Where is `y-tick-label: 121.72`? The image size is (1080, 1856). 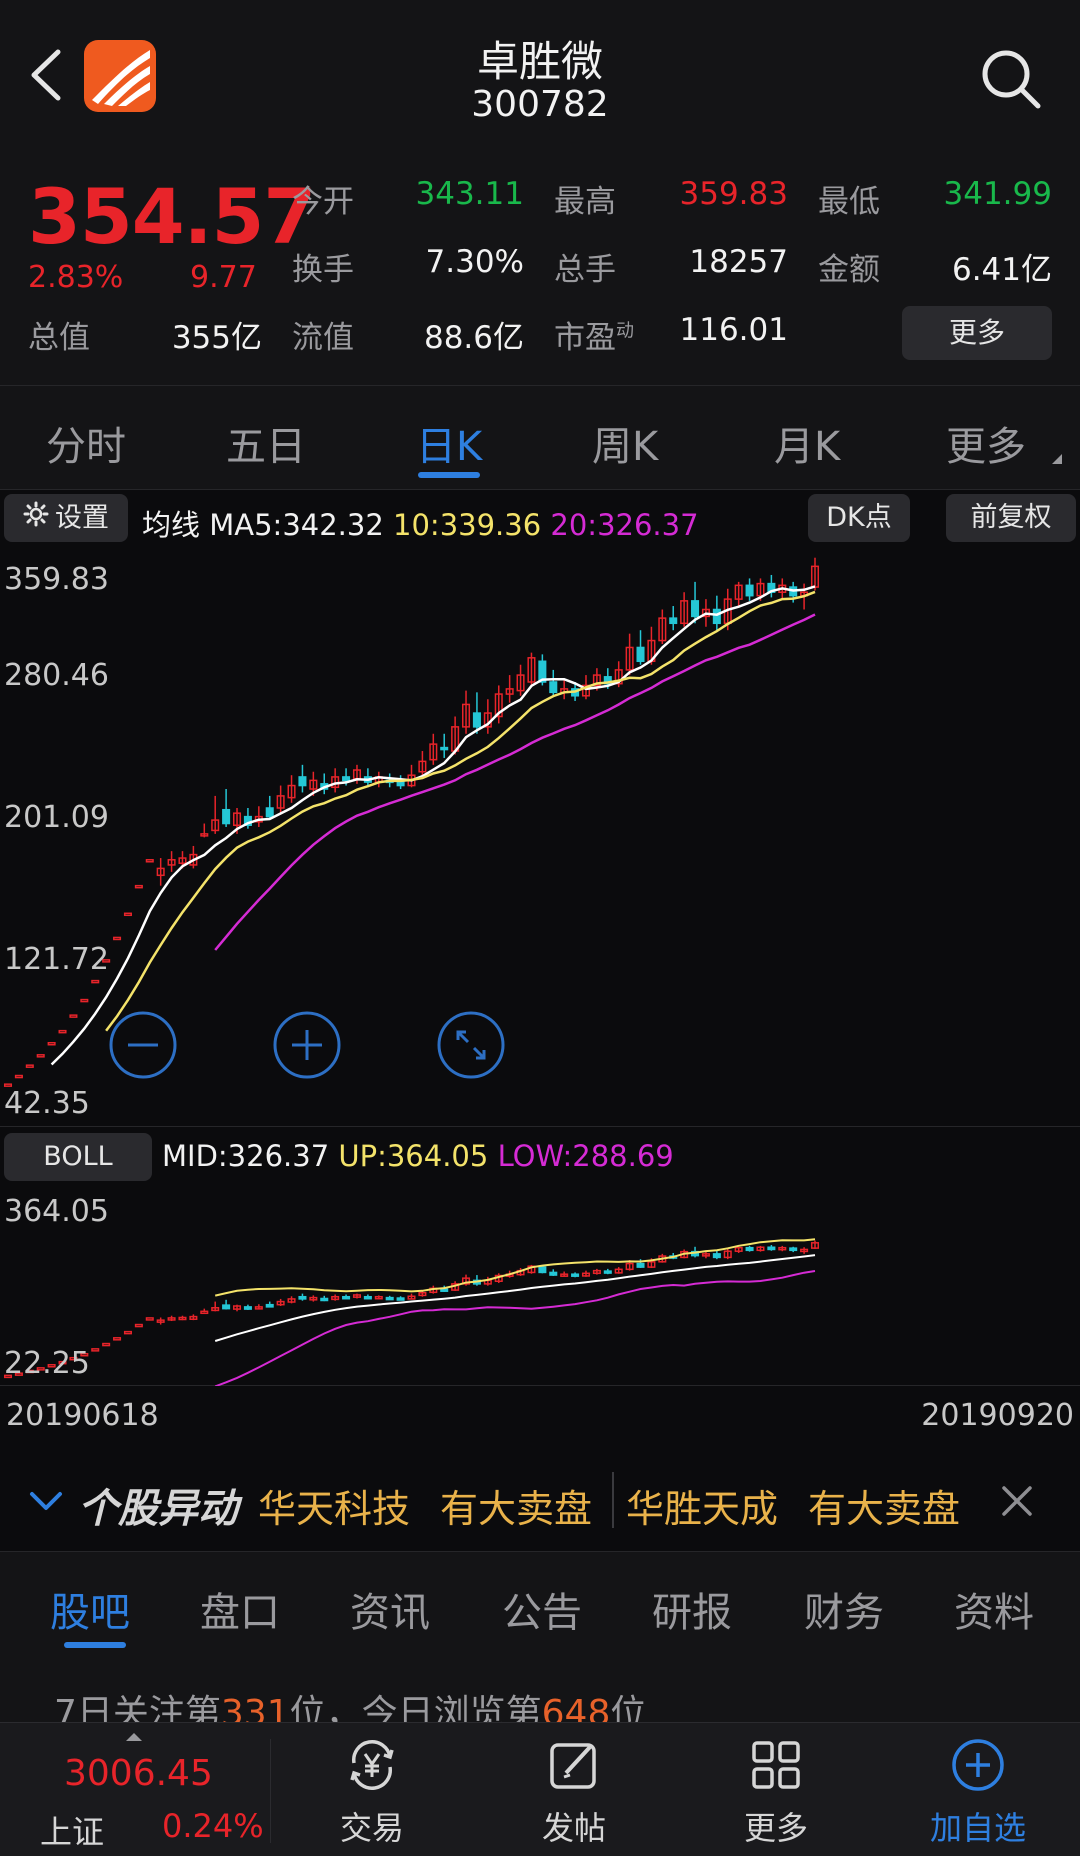
y-tick-label: 121.72 is located at coordinates (56, 959).